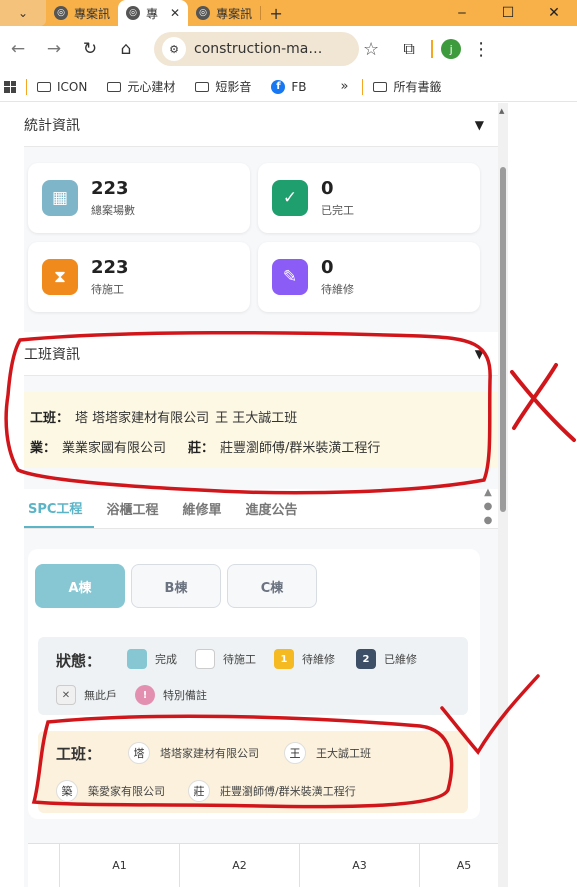 The image size is (577, 887). Describe the element at coordinates (501, 111) in the screenshot. I see `scroll-up-arrow-icon: ▲` at that location.